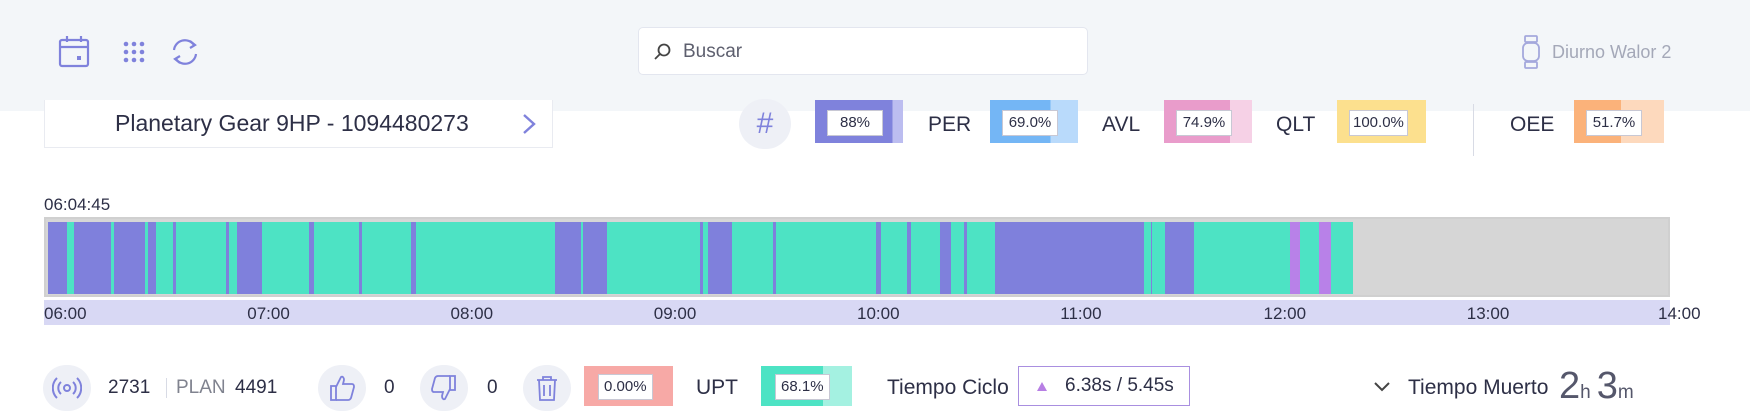  I want to click on product-selector: Planetary Gear 9HP - 1094480273, so click(298, 124).